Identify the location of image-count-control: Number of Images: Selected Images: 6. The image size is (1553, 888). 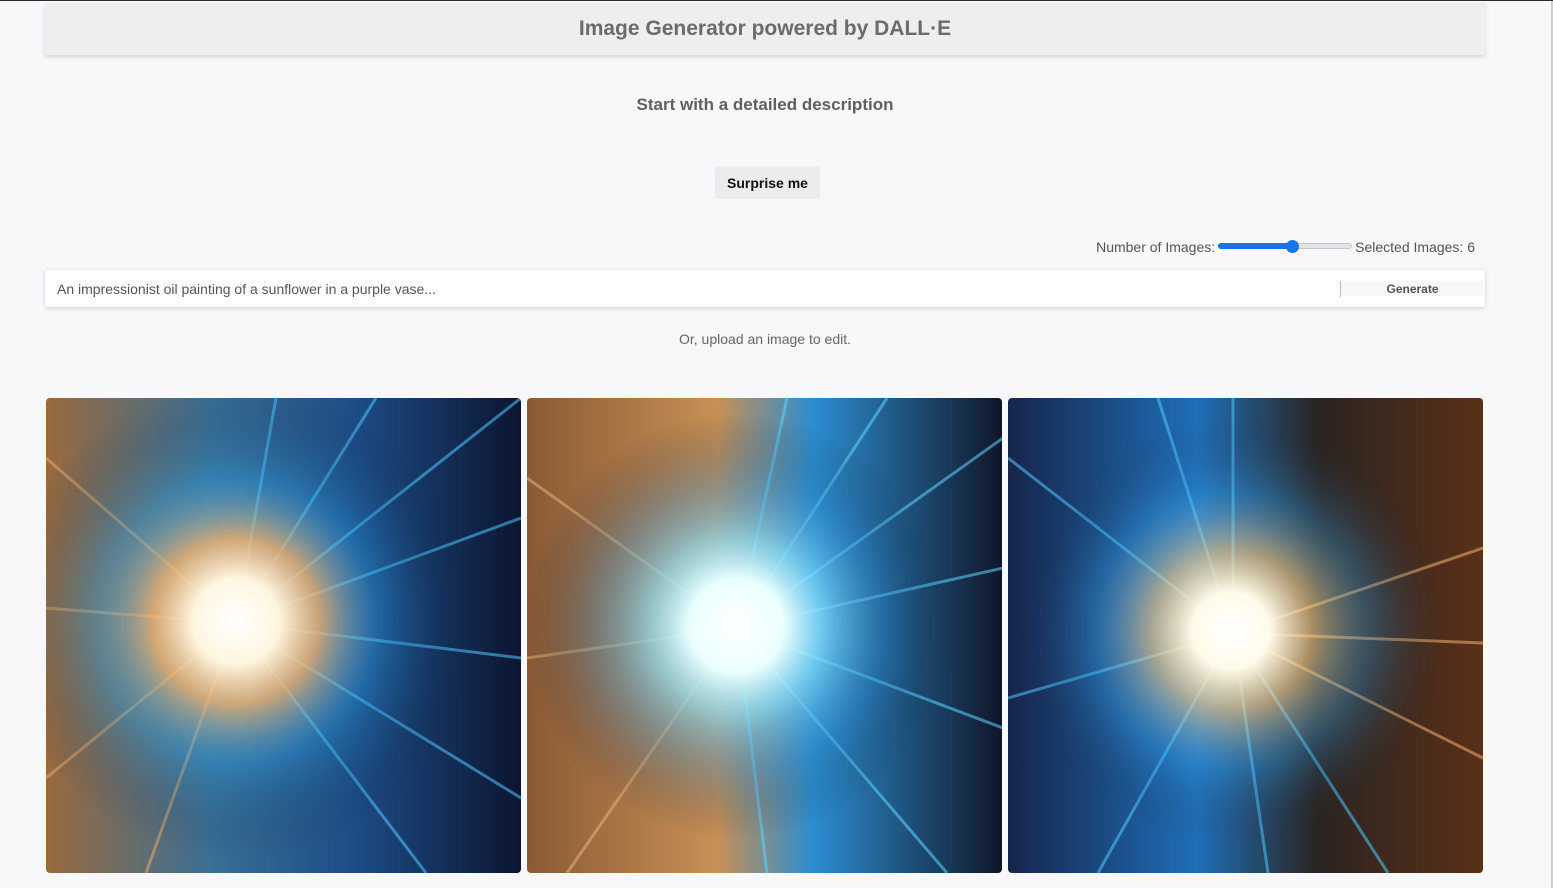
(1285, 247).